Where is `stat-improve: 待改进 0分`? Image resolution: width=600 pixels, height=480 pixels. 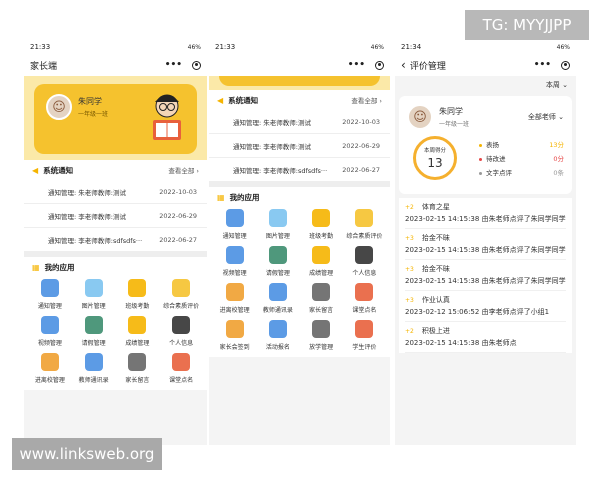
stat-improve: 待改进 0分 is located at coordinates (521, 158).